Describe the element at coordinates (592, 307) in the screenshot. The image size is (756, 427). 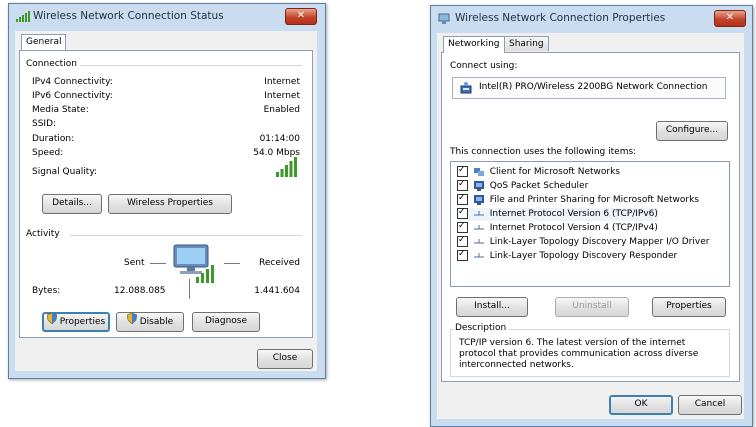
I see `uninstall-button: Uninstall` at that location.